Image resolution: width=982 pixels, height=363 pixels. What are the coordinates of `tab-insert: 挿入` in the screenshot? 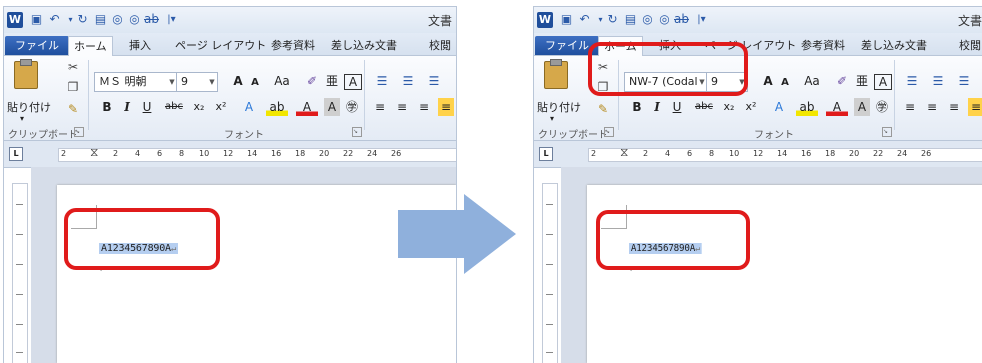 It's located at (140, 45).